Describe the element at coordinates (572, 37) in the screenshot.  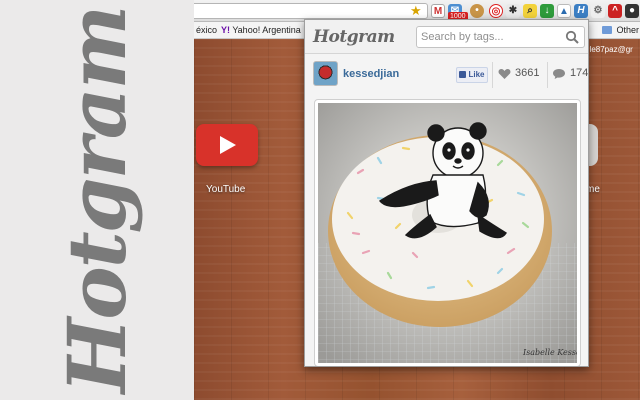
I see `search-icon` at that location.